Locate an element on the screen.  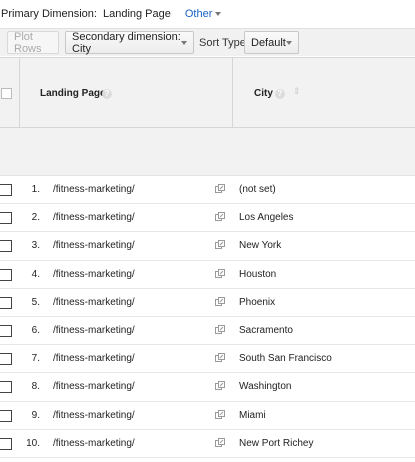
city-cell: Phoenix is located at coordinates (257, 302).